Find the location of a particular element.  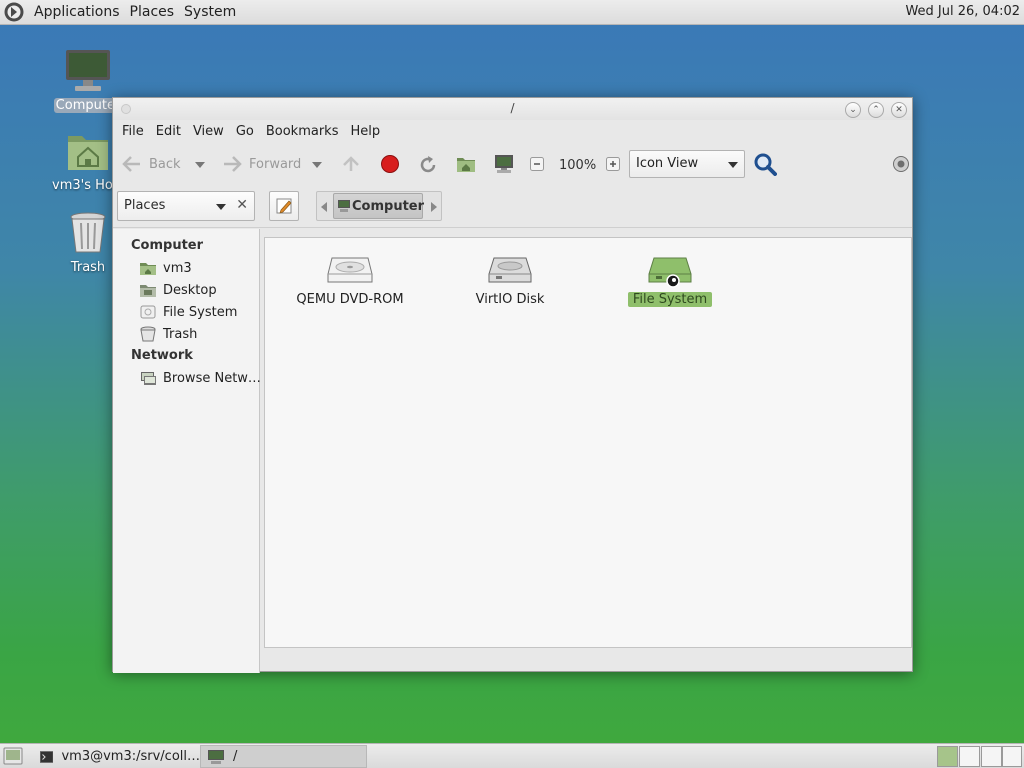

menu-edit: Edit is located at coordinates (168, 131).